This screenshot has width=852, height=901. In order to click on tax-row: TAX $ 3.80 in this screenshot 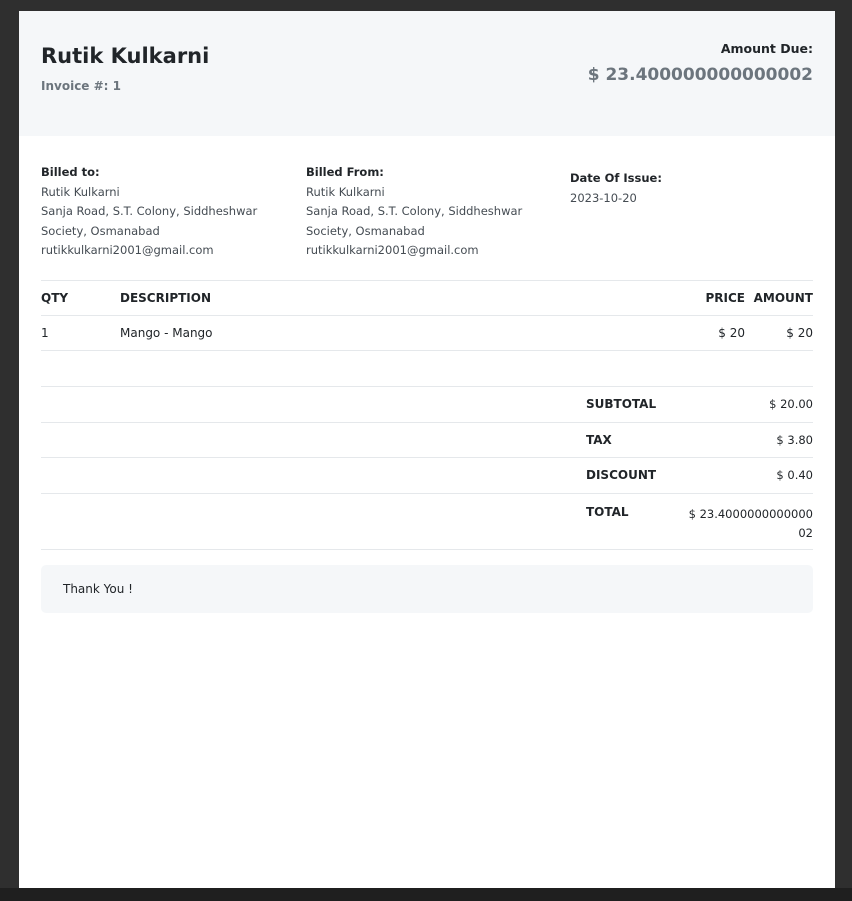, I will do `click(427, 439)`.